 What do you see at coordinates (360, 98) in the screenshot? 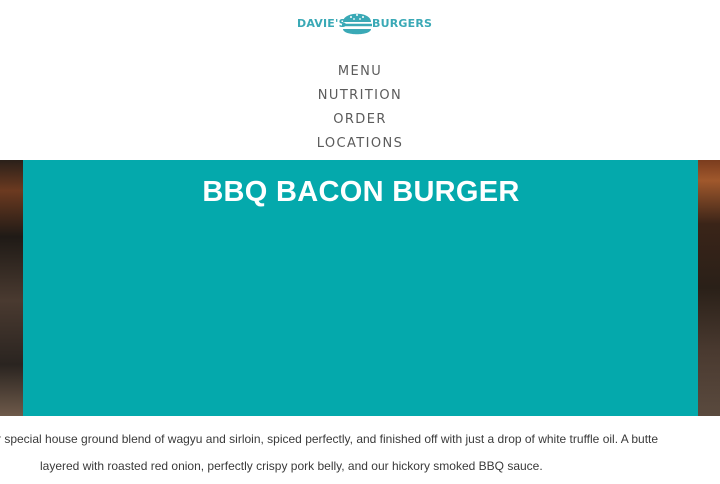
I see `nav-link-nutrition: NUTRITION` at bounding box center [360, 98].